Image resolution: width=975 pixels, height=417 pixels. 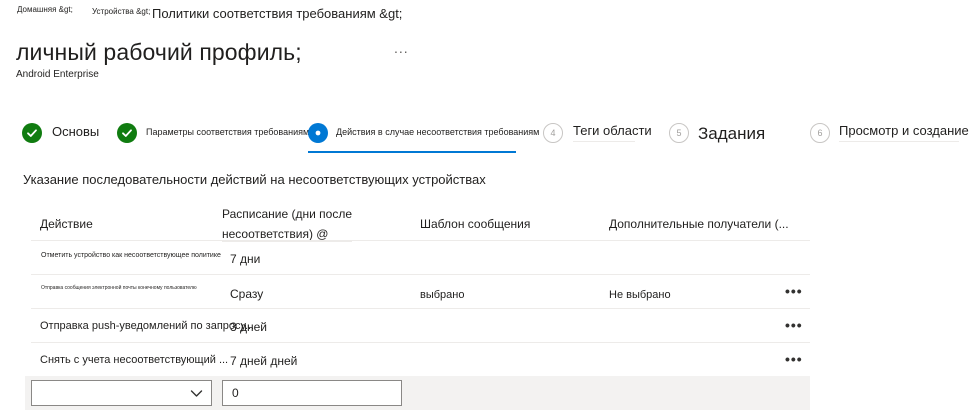 I want to click on row-recipients: Не выбрано, so click(x=640, y=295).